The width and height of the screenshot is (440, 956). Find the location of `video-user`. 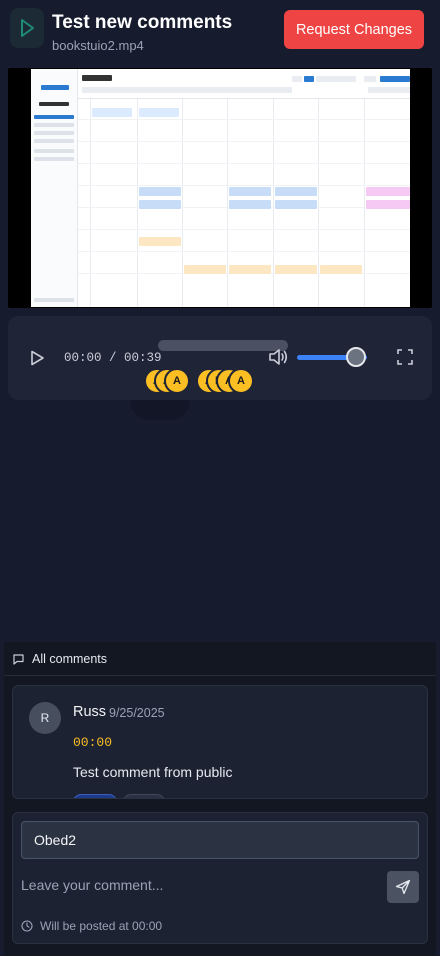

video-user is located at coordinates (54, 300).